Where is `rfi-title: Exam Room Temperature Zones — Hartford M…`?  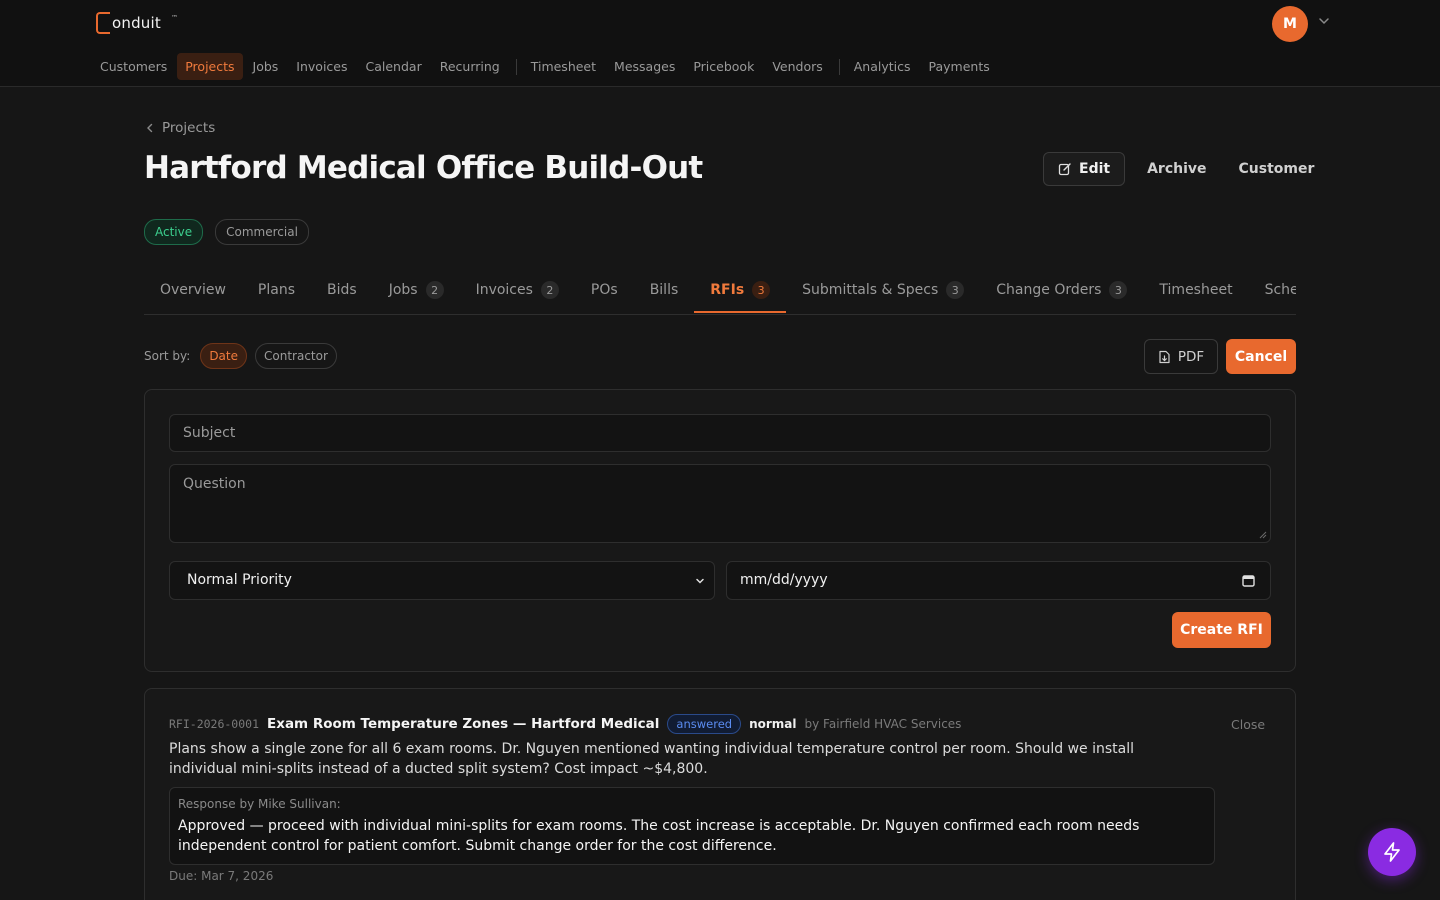 rfi-title: Exam Room Temperature Zones — Hartford M… is located at coordinates (463, 724).